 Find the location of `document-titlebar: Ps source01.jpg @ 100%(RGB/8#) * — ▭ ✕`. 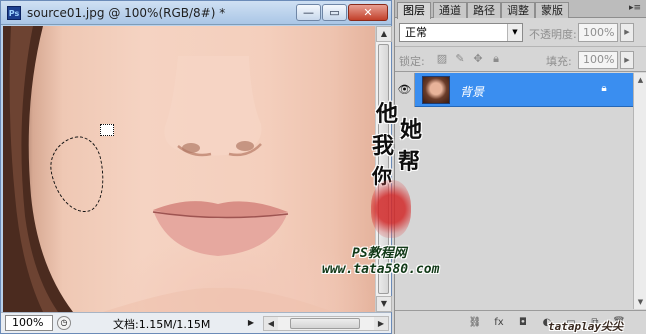

document-titlebar: Ps source01.jpg @ 100%(RGB/8#) * — ▭ ✕ is located at coordinates (196, 13).